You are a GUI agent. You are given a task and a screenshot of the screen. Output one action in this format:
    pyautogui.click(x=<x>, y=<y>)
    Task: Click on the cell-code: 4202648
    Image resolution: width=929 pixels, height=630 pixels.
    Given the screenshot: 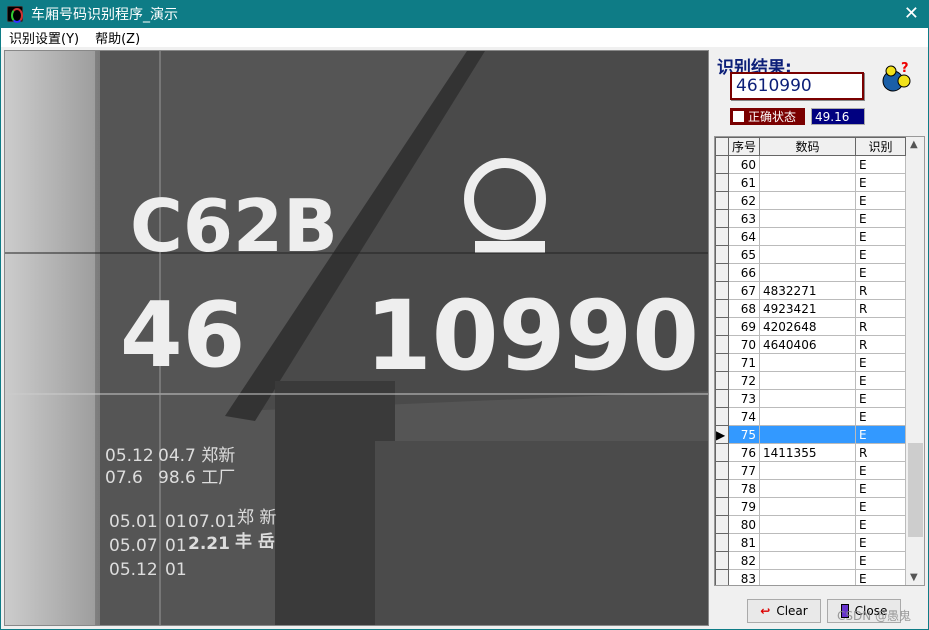 What is the action you would take?
    pyautogui.click(x=808, y=326)
    